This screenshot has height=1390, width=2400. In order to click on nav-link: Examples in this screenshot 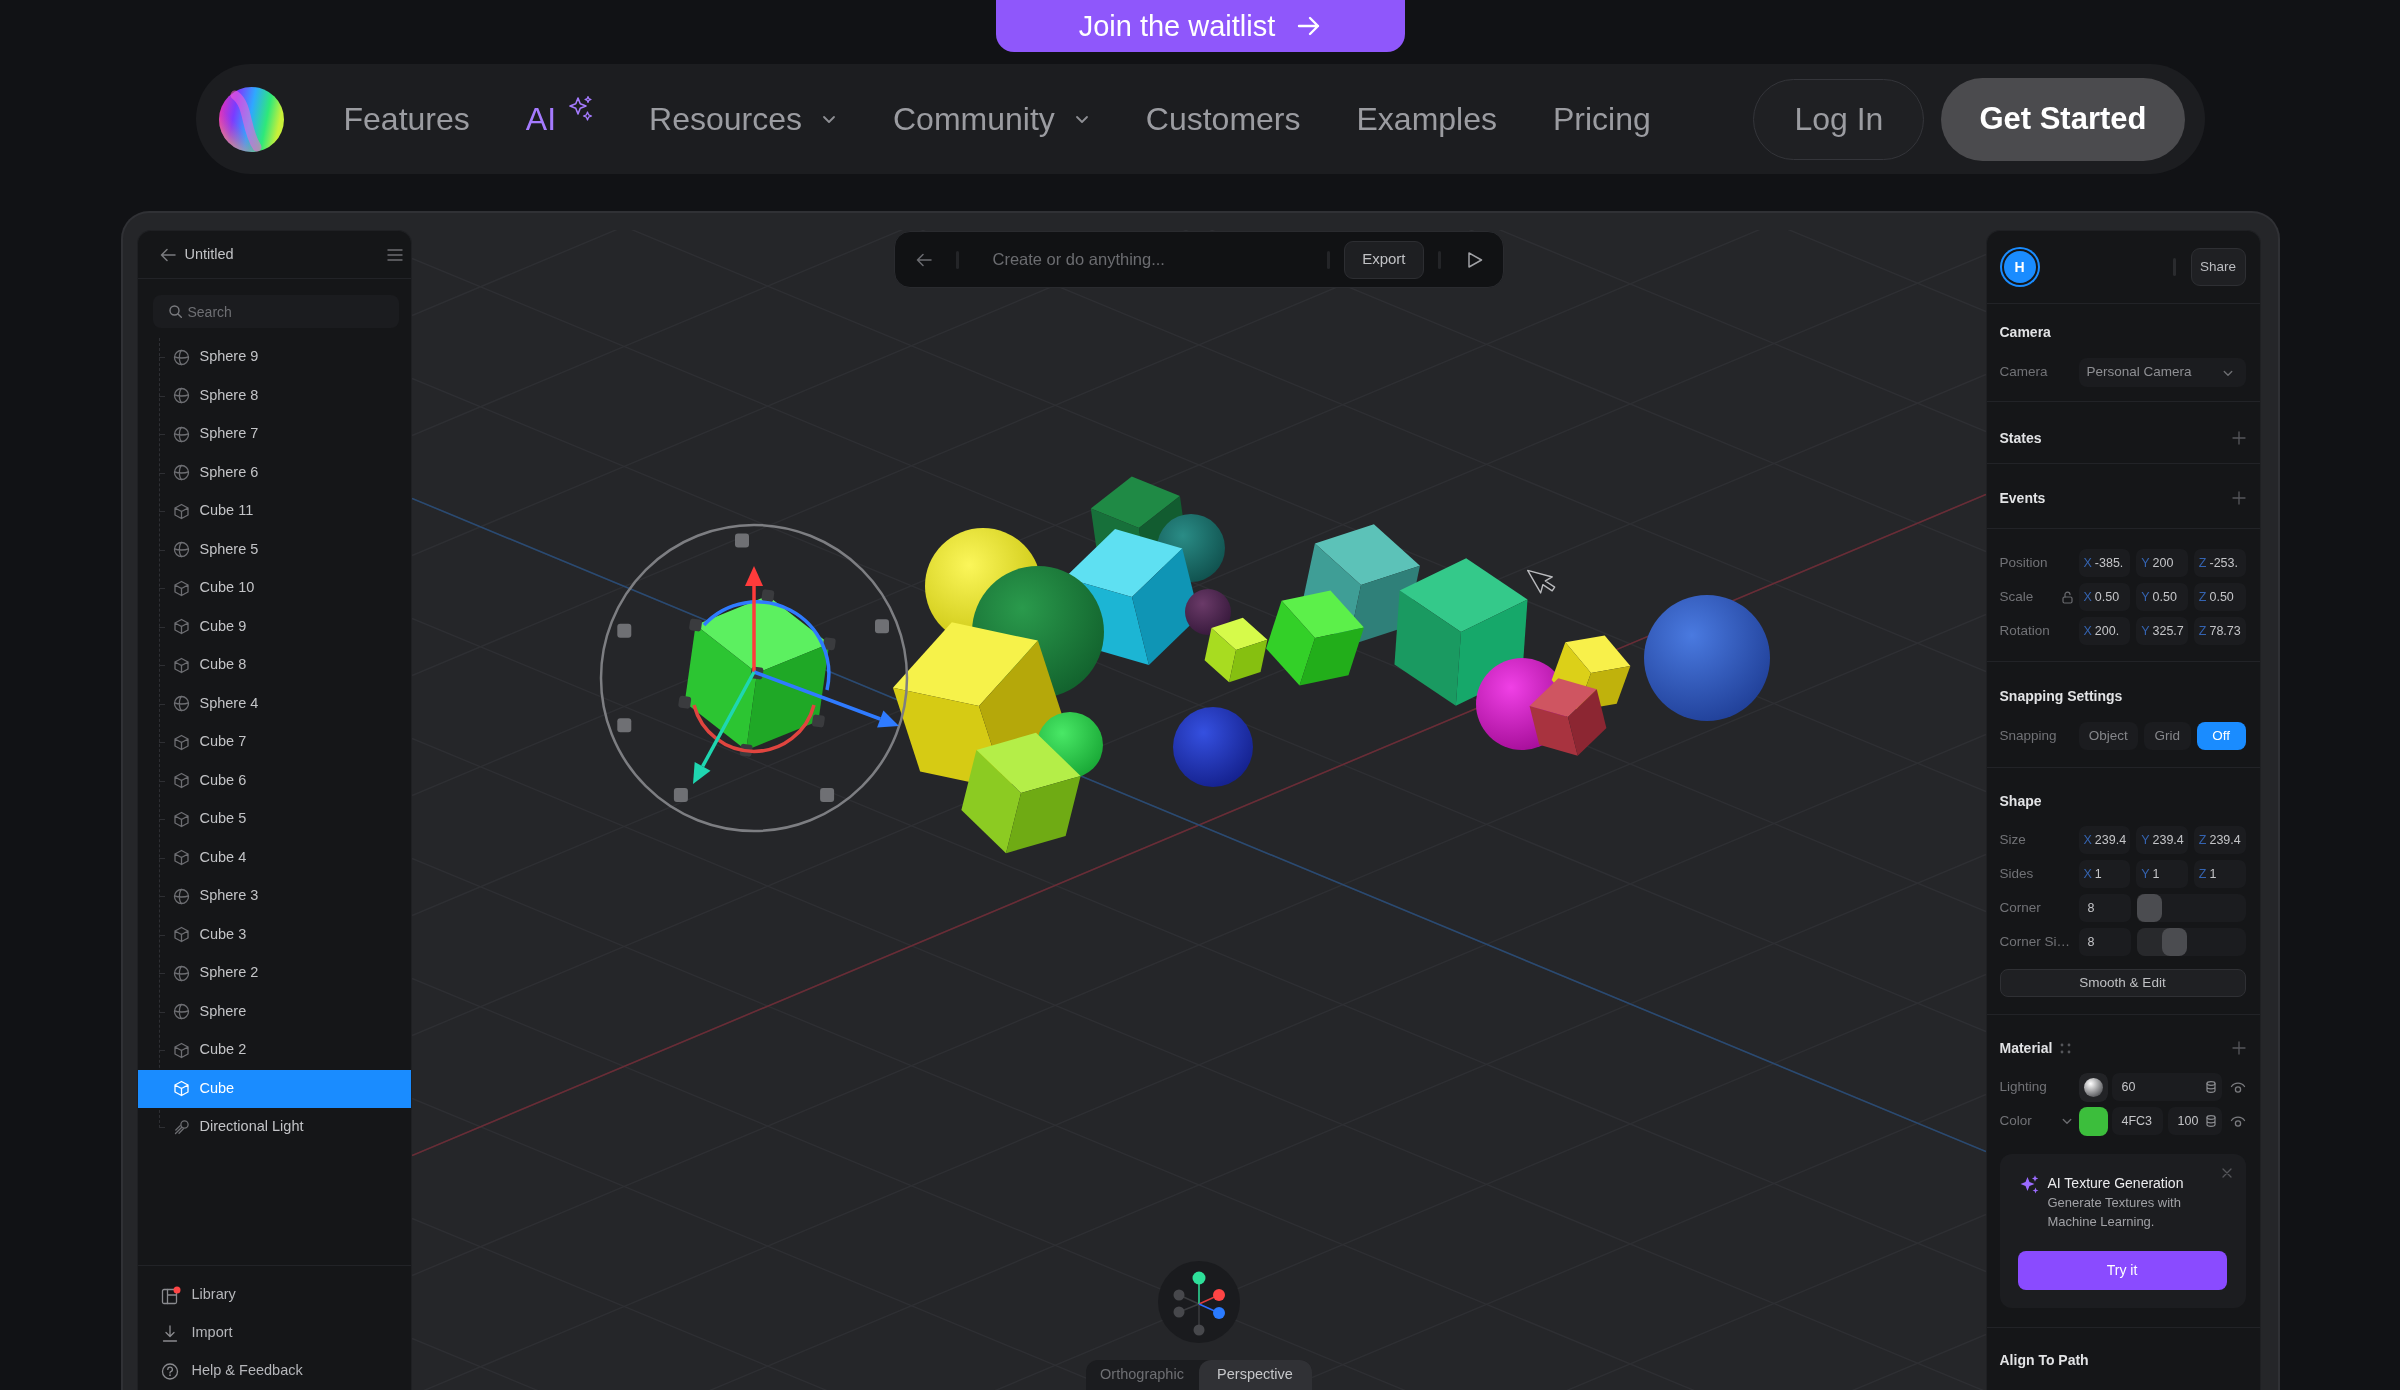, I will do `click(1426, 119)`.